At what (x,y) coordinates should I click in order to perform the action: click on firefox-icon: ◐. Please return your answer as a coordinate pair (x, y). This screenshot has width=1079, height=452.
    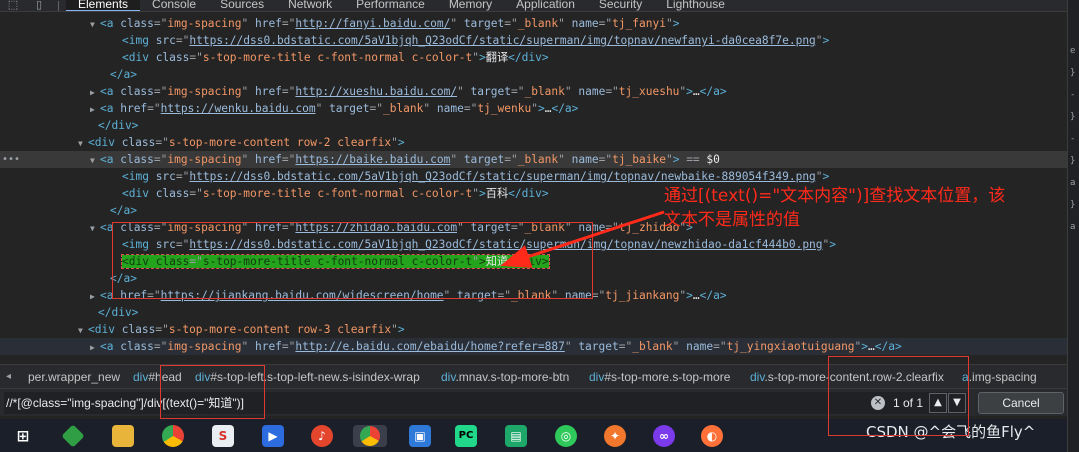
    Looking at the image, I should click on (712, 436).